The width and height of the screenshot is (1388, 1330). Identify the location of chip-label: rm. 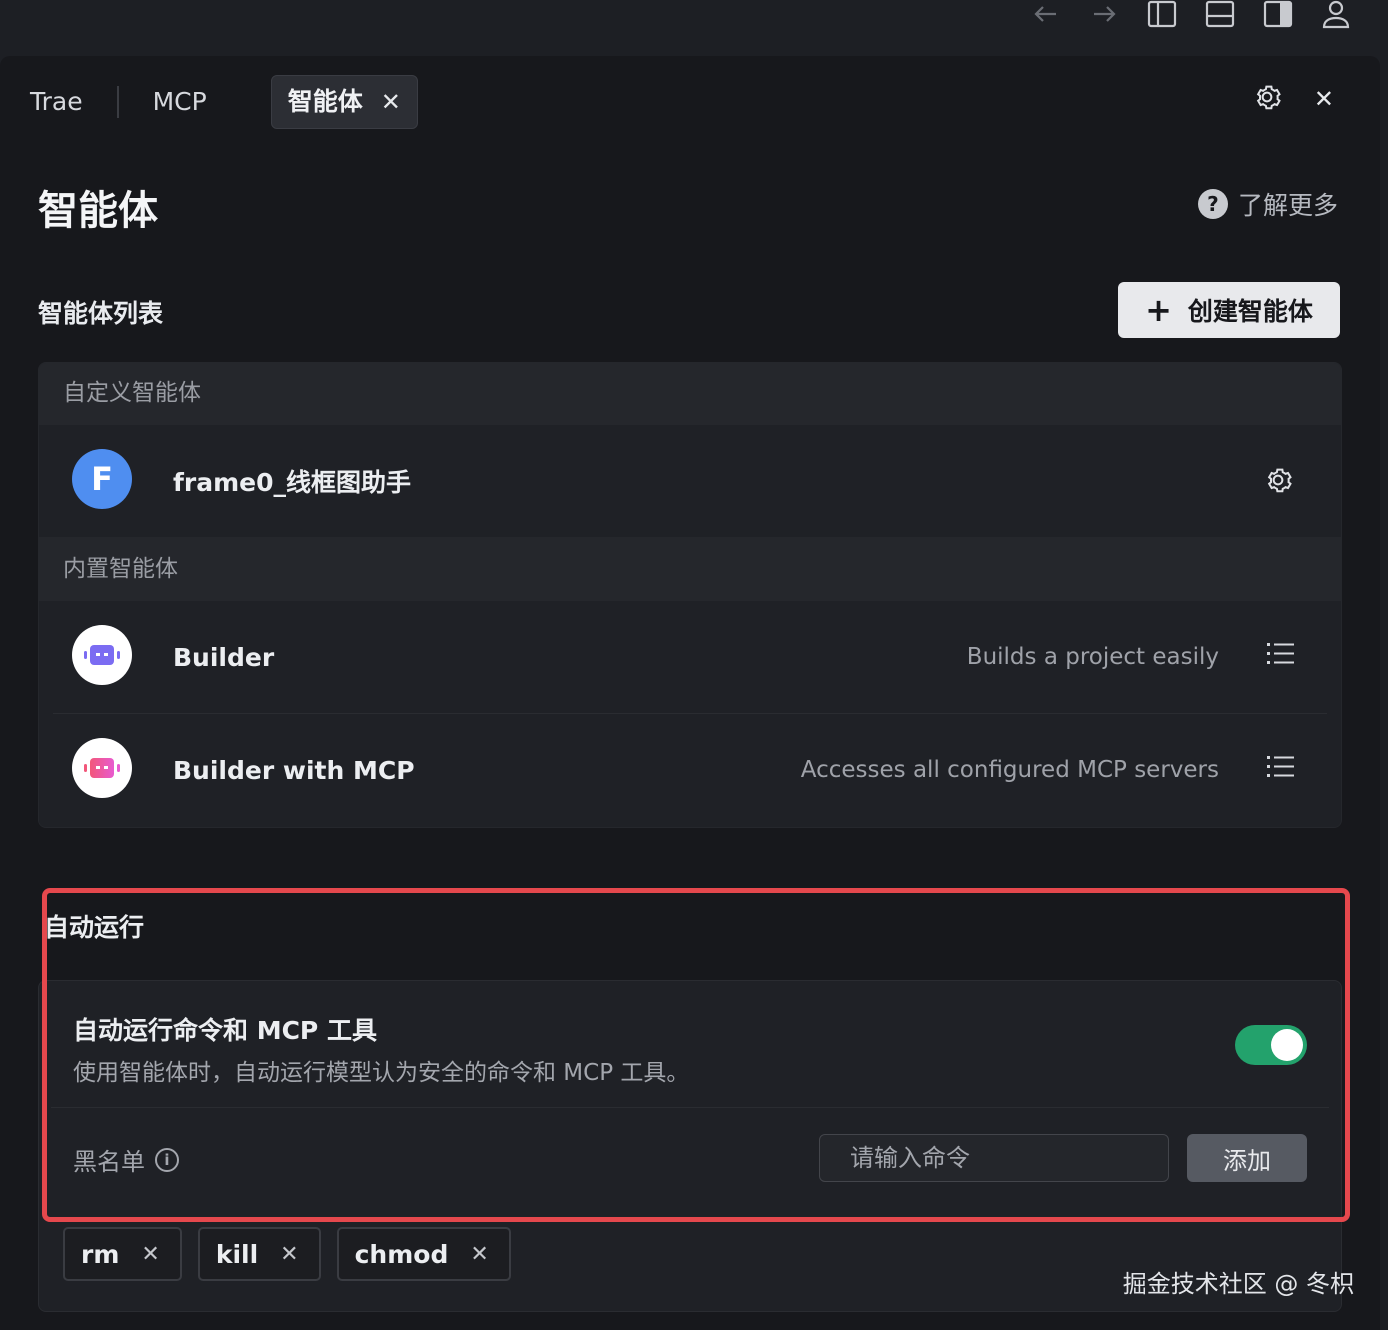
(100, 1254).